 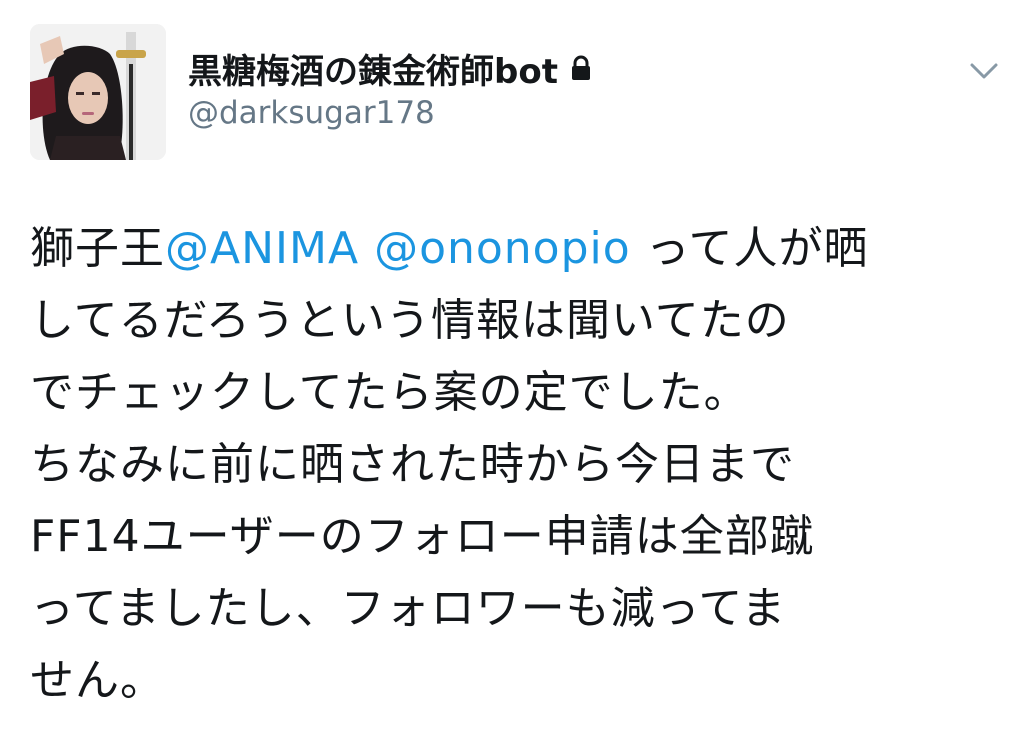 I want to click on avatar, so click(x=98, y=92).